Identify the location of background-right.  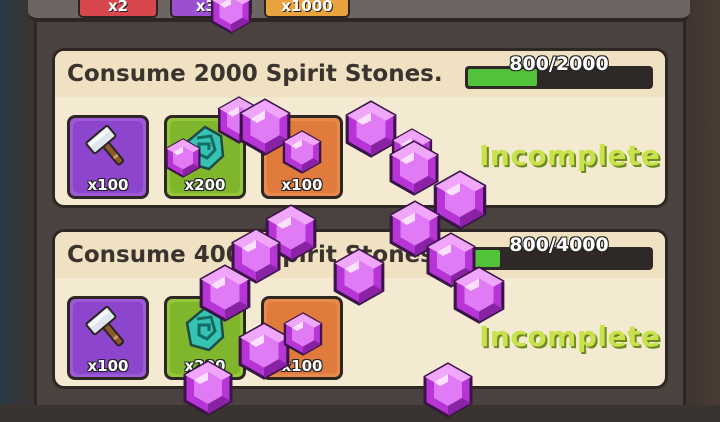
(700, 202).